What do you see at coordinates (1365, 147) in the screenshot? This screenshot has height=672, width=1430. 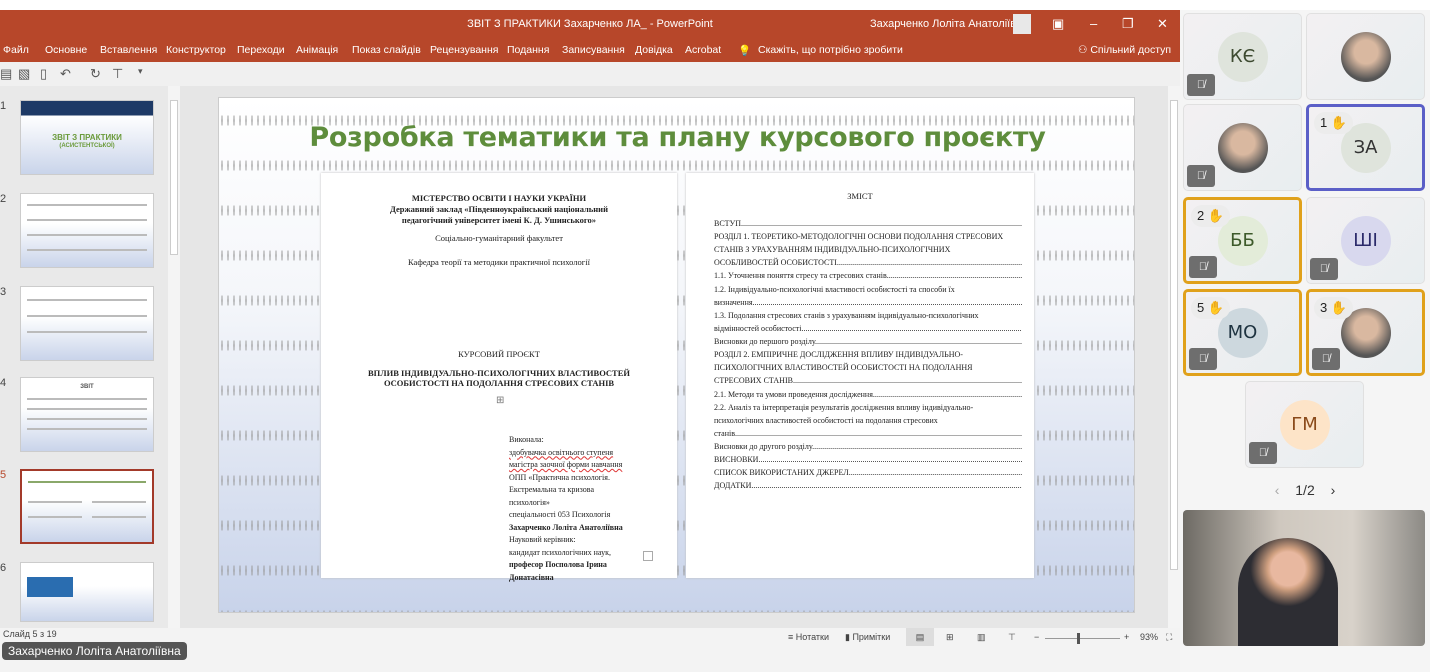 I see `participant-tile: ЗА 1 ✋` at bounding box center [1365, 147].